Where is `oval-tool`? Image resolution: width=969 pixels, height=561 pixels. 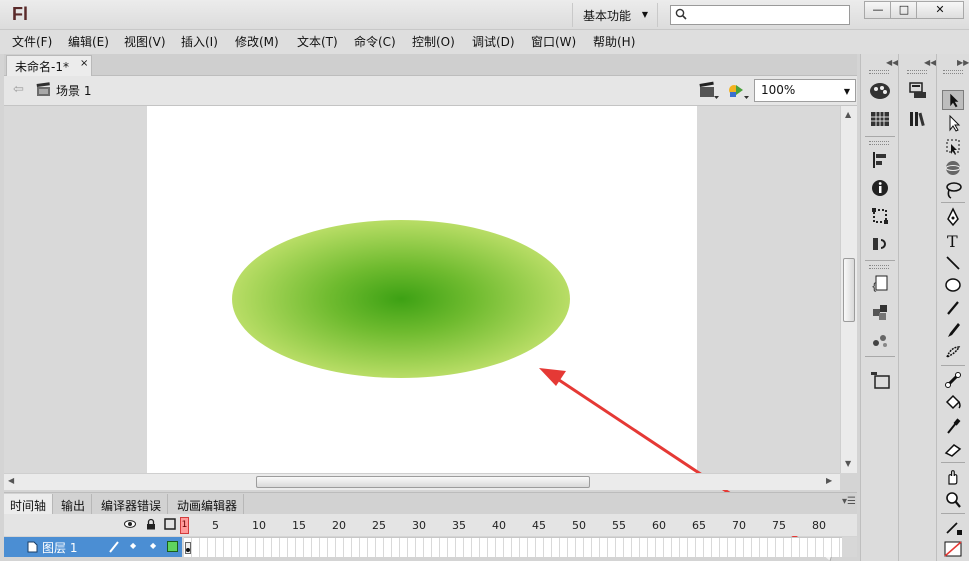
oval-tool is located at coordinates (953, 285).